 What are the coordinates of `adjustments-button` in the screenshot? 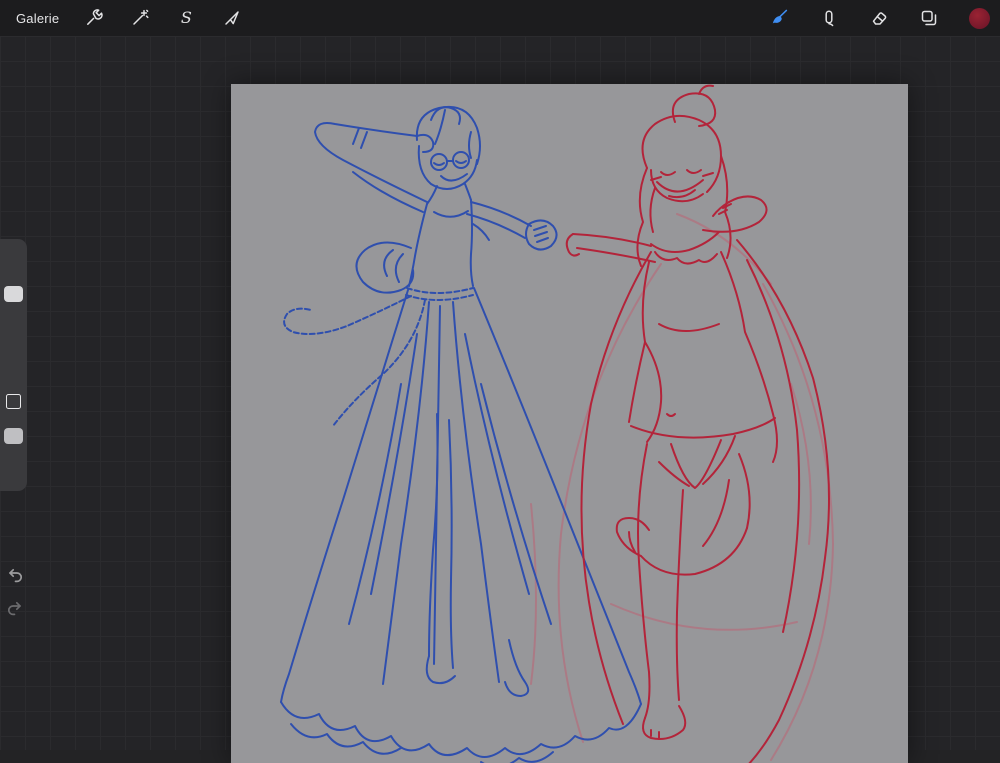 It's located at (140, 18).